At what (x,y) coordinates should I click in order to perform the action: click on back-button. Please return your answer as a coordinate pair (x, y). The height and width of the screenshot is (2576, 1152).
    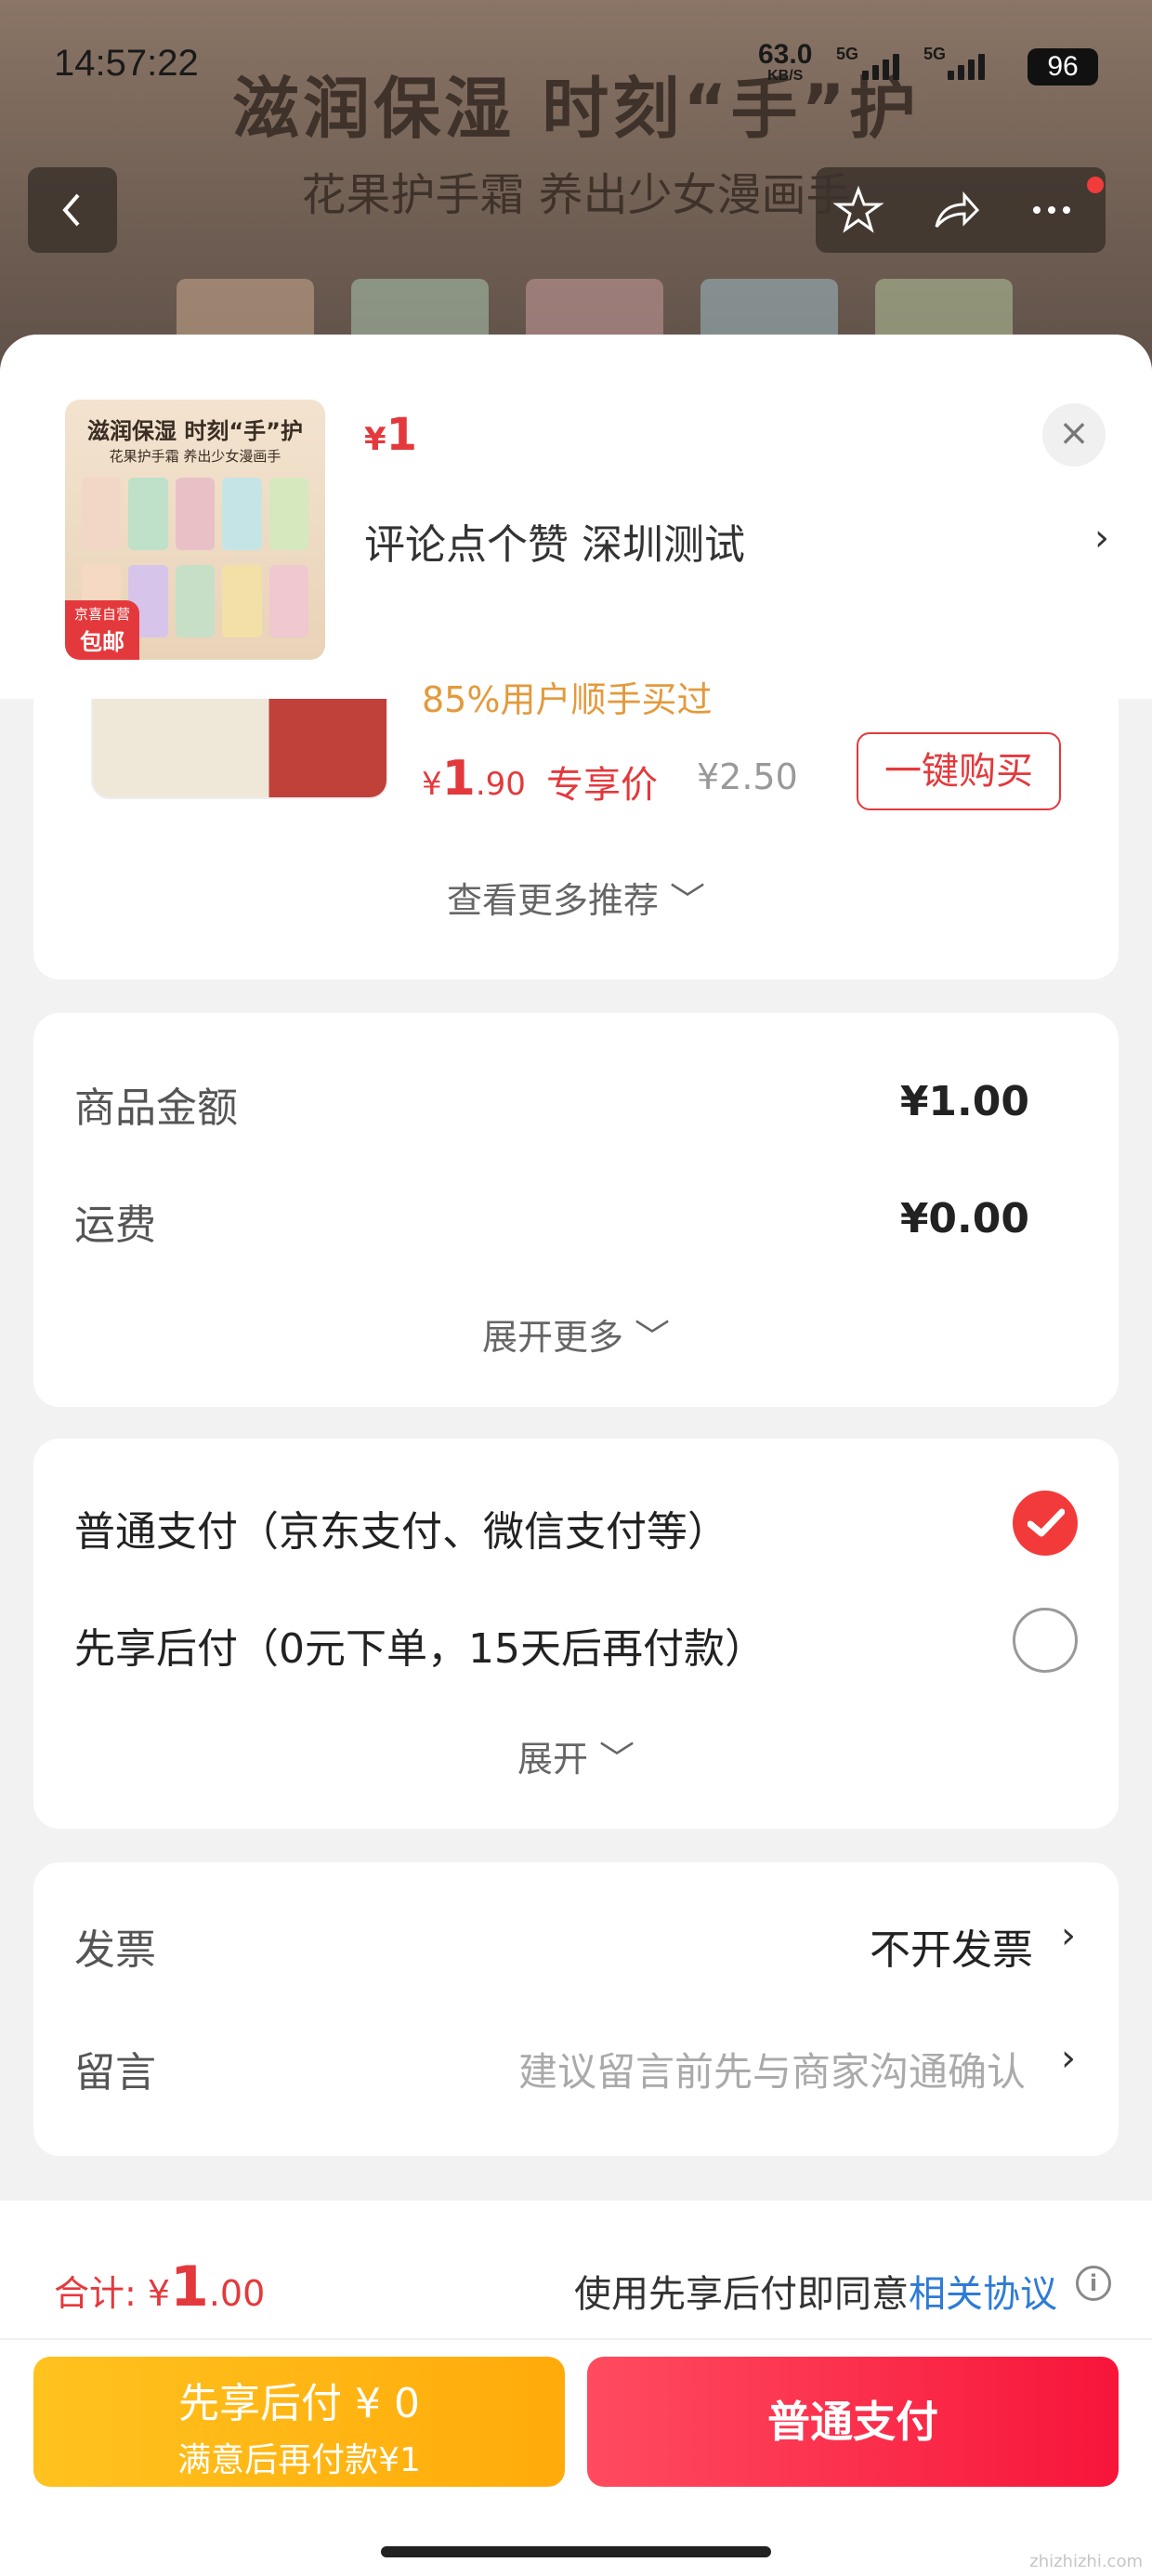
    Looking at the image, I should click on (72, 210).